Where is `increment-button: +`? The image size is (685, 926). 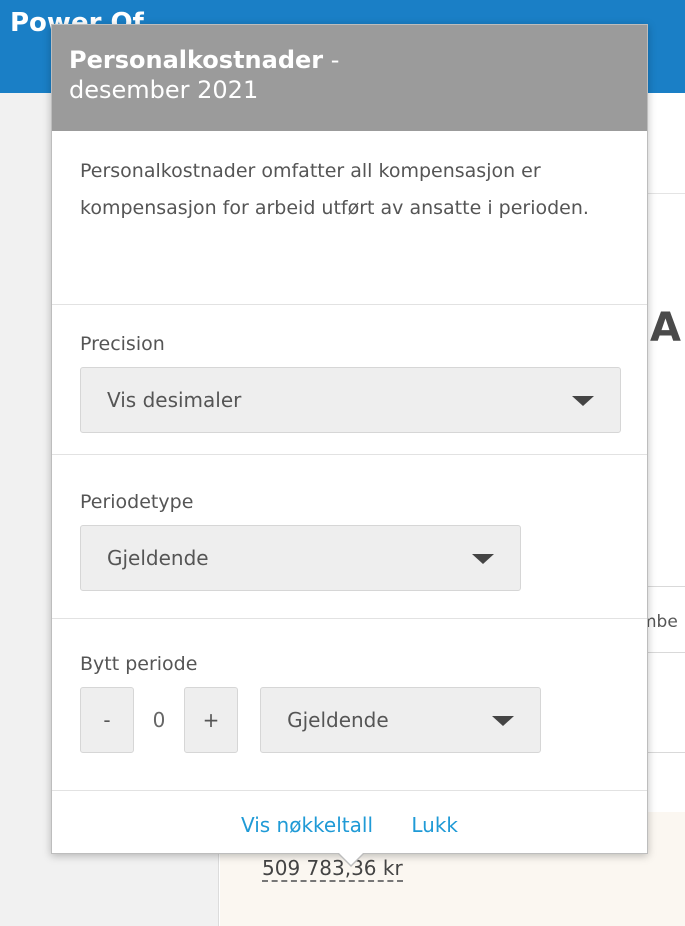
increment-button: + is located at coordinates (211, 720).